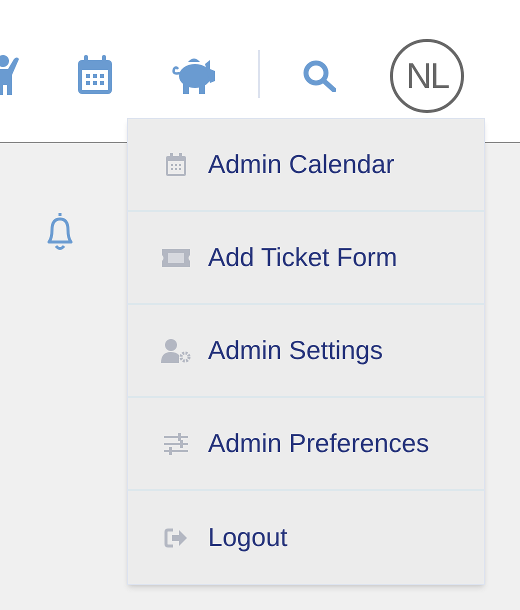 This screenshot has width=520, height=610. I want to click on person-waving-icon, so click(10, 76).